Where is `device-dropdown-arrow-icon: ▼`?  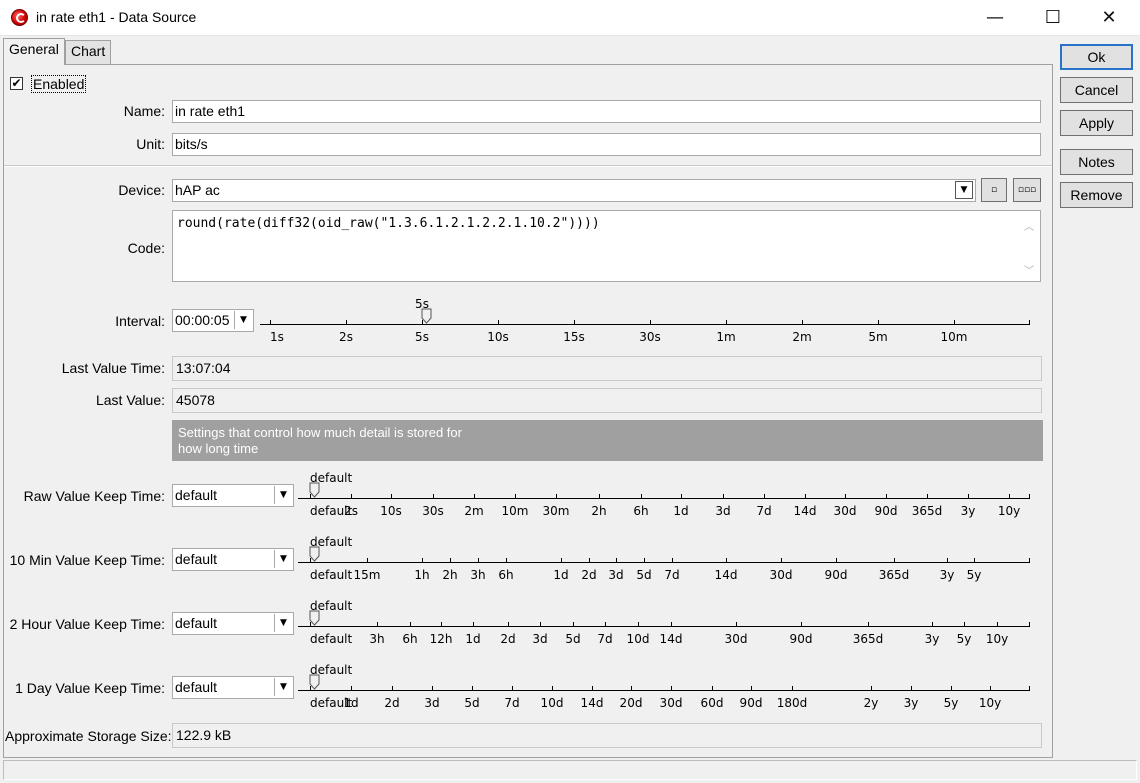 device-dropdown-arrow-icon: ▼ is located at coordinates (964, 190).